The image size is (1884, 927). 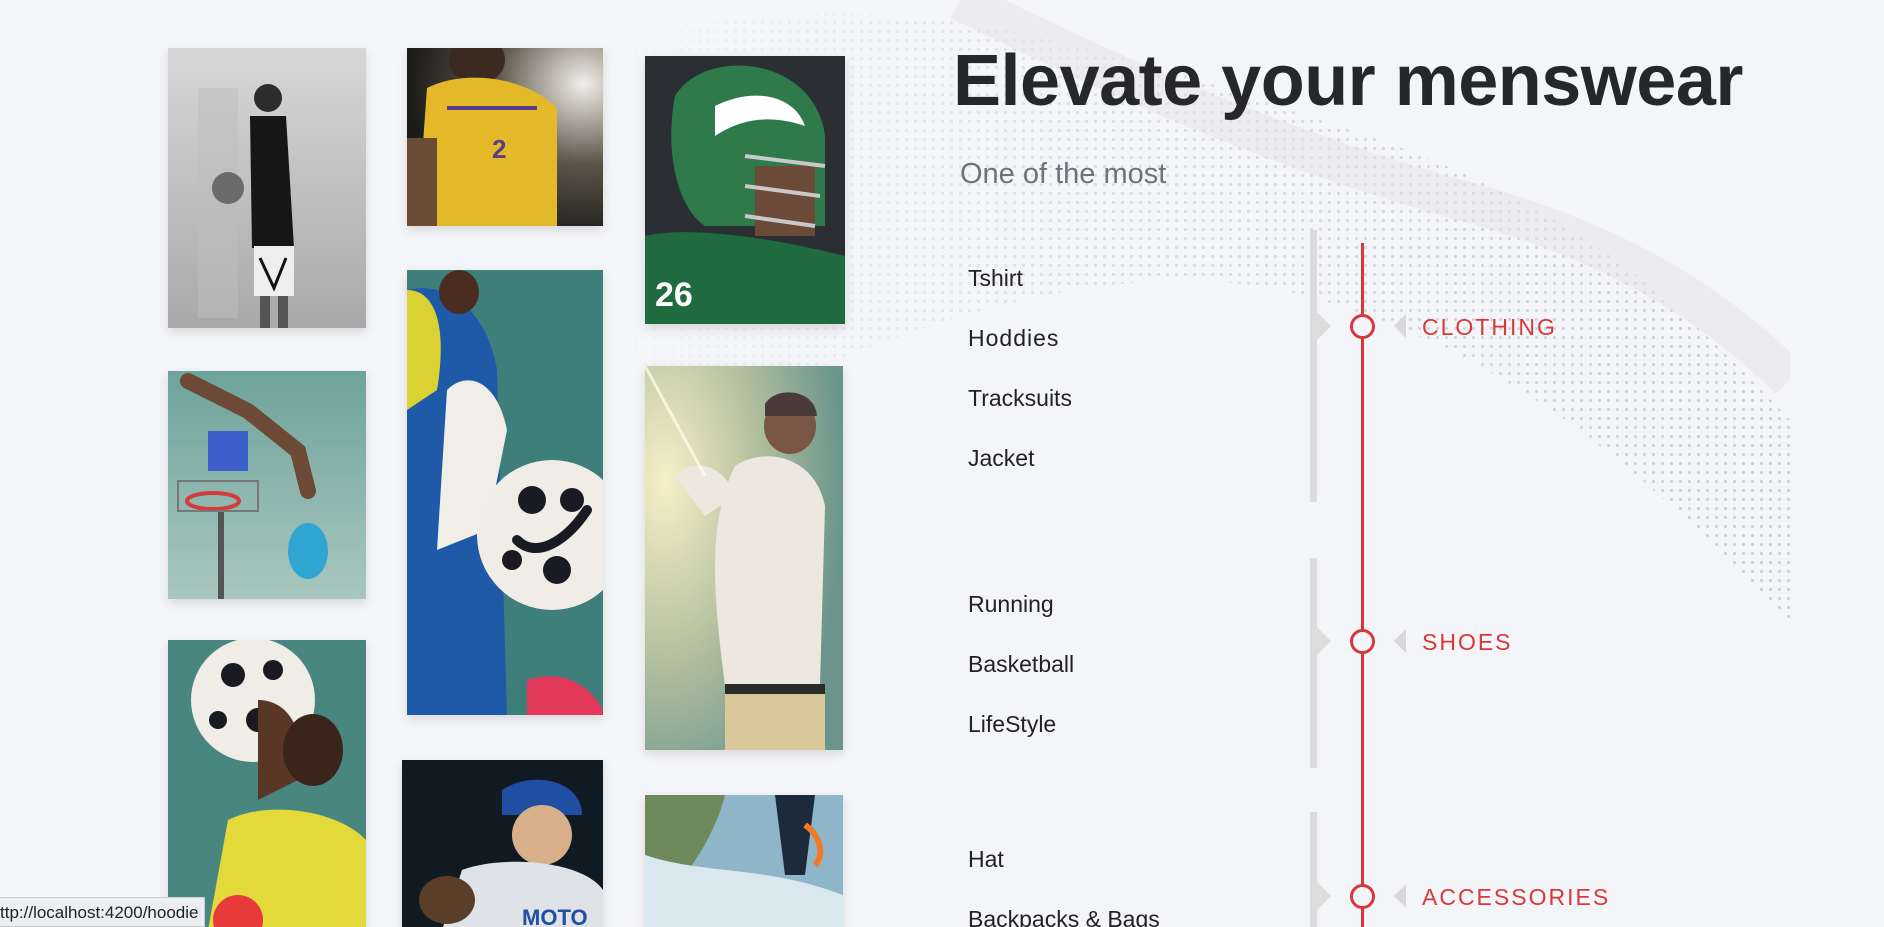 I want to click on category-item-lifestyle: LifeStyle, so click(x=1012, y=724).